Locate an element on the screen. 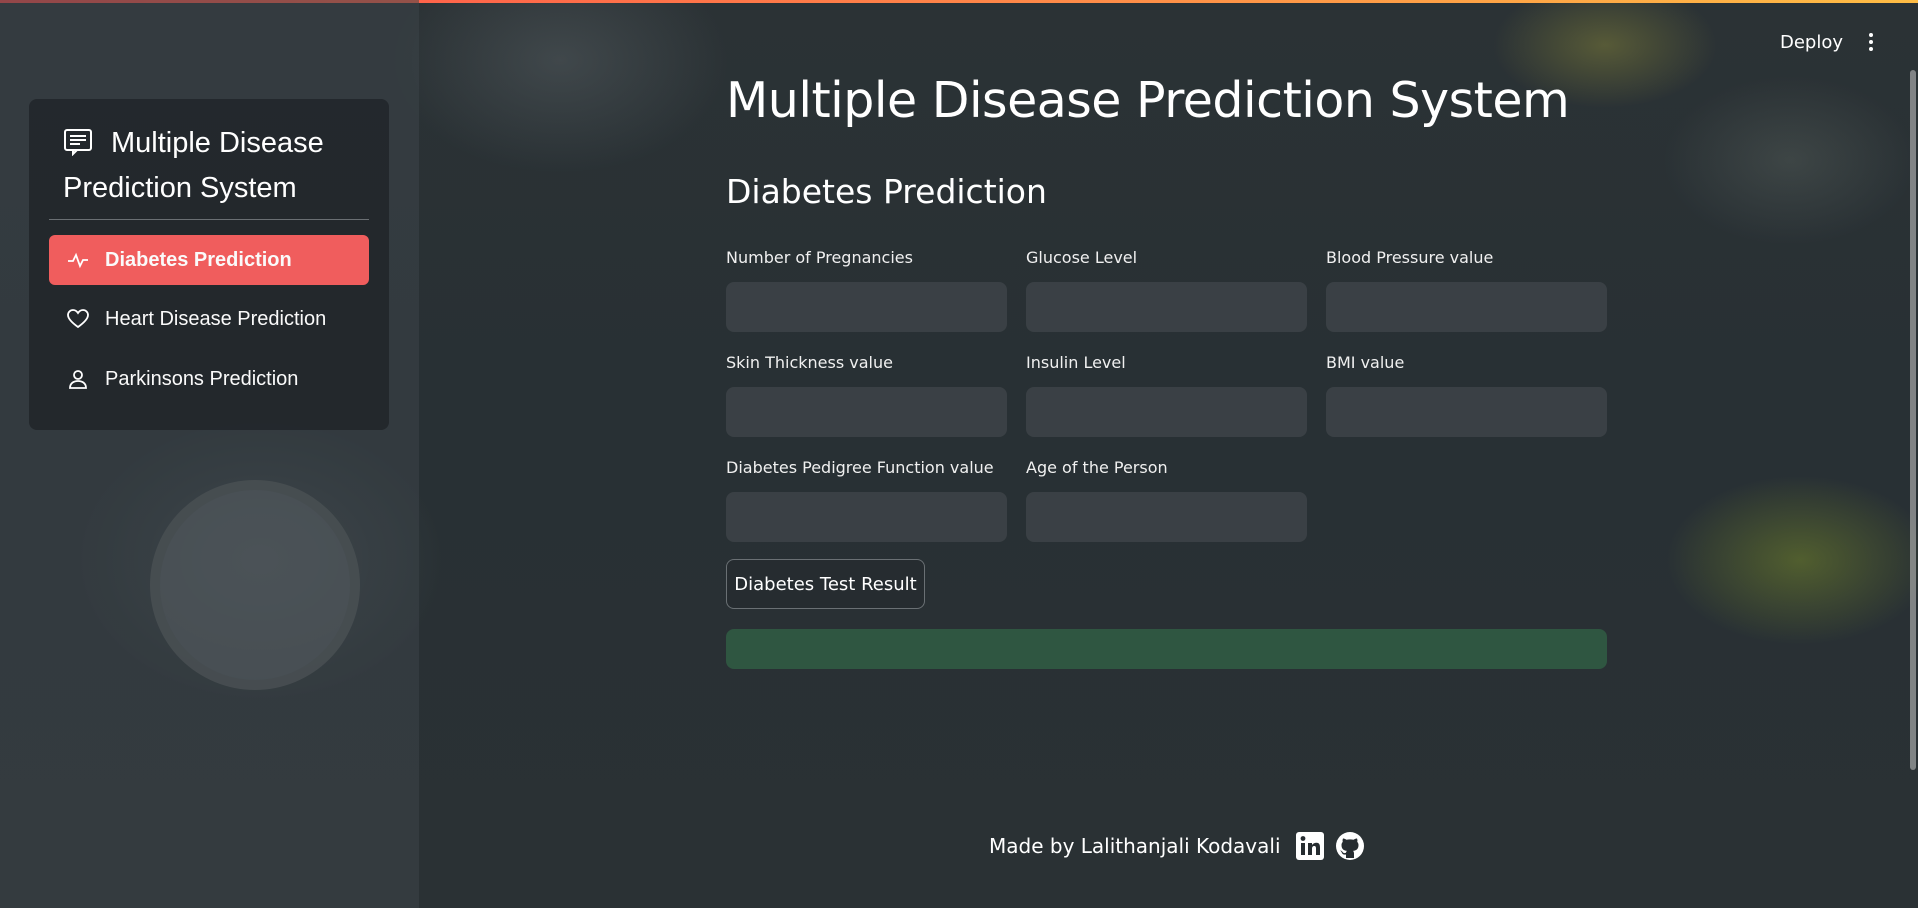 This screenshot has height=908, width=1918. field-pedigree: Diabetes Pedigree Function value is located at coordinates (866, 500).